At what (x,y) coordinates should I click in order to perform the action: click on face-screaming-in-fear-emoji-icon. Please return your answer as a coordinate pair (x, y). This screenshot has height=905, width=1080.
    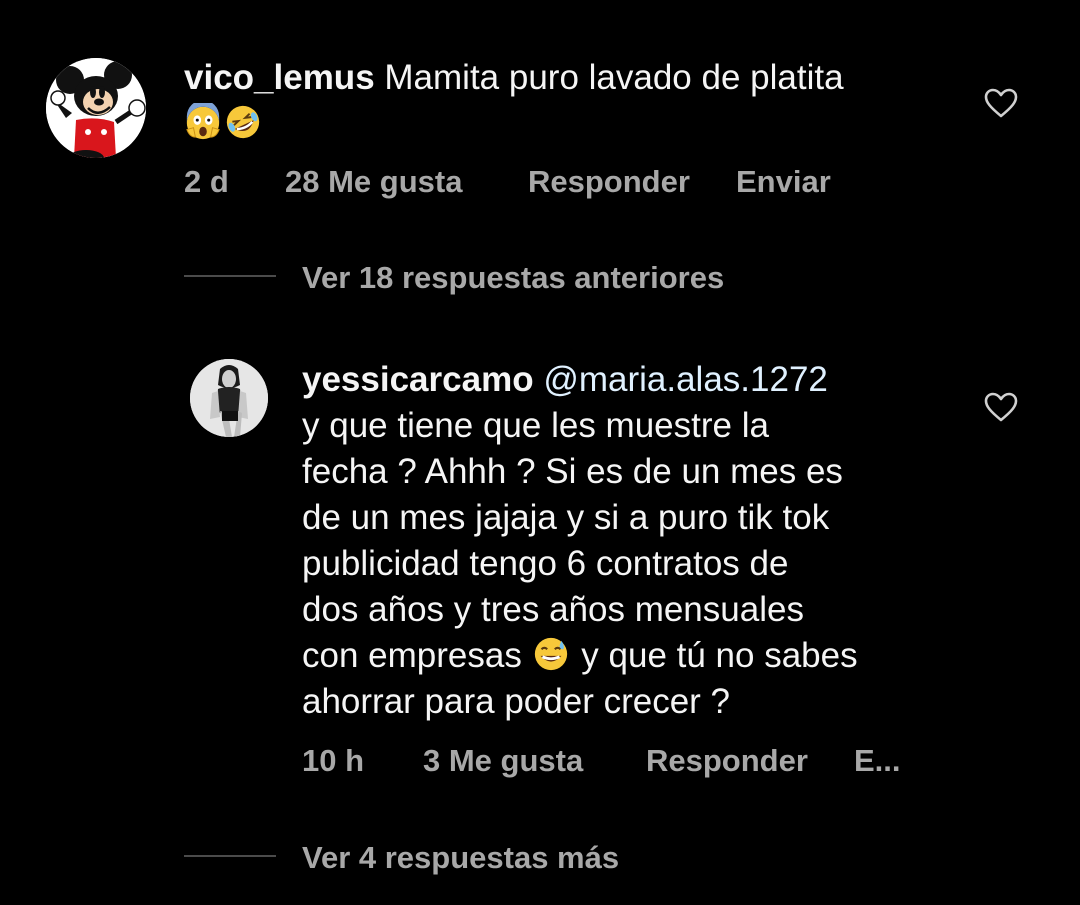
    Looking at the image, I should click on (203, 122).